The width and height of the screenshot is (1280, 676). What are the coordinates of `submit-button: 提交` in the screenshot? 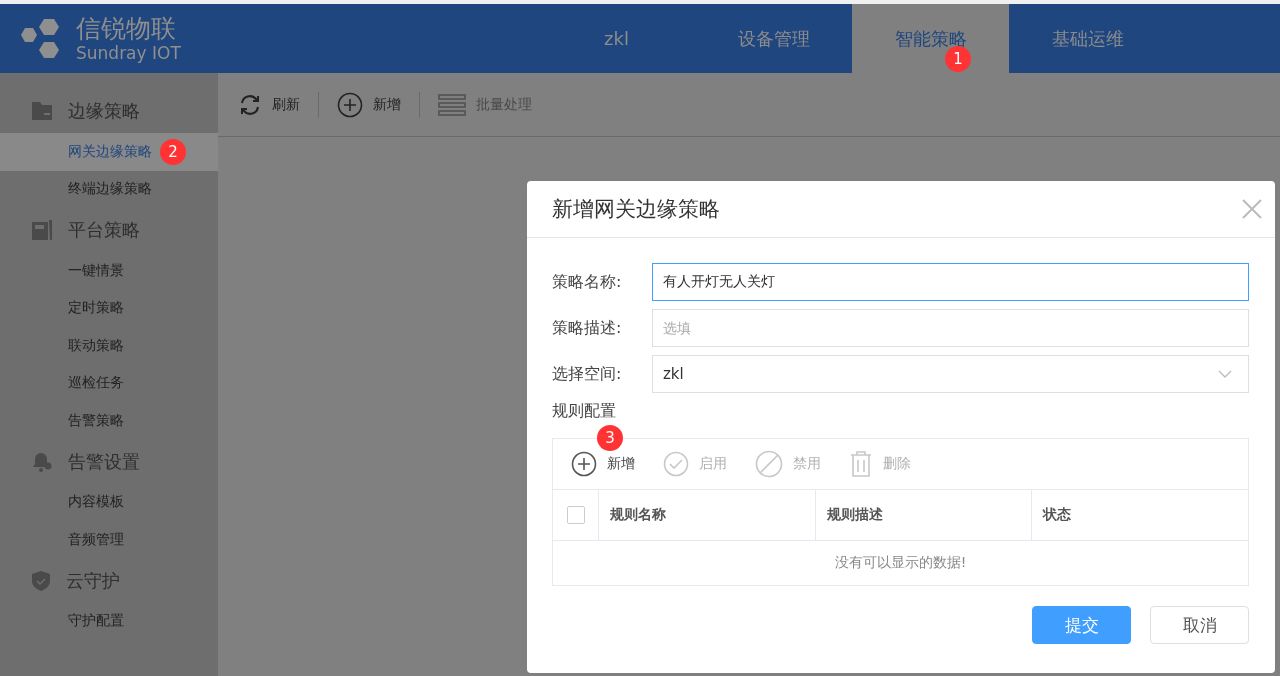 It's located at (1081, 625).